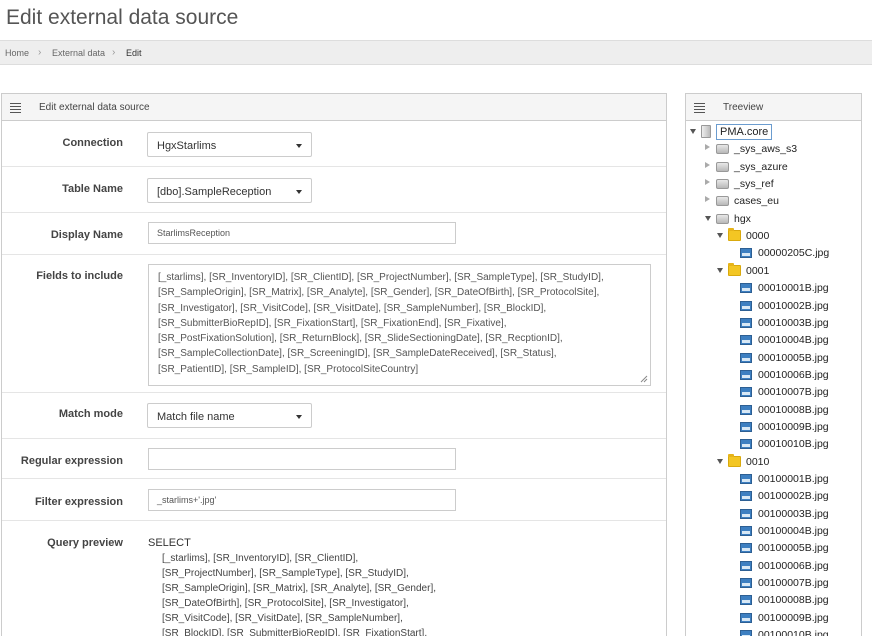 The height and width of the screenshot is (636, 872). I want to click on tree-node-file: 00100005B.jpg, so click(773, 547).